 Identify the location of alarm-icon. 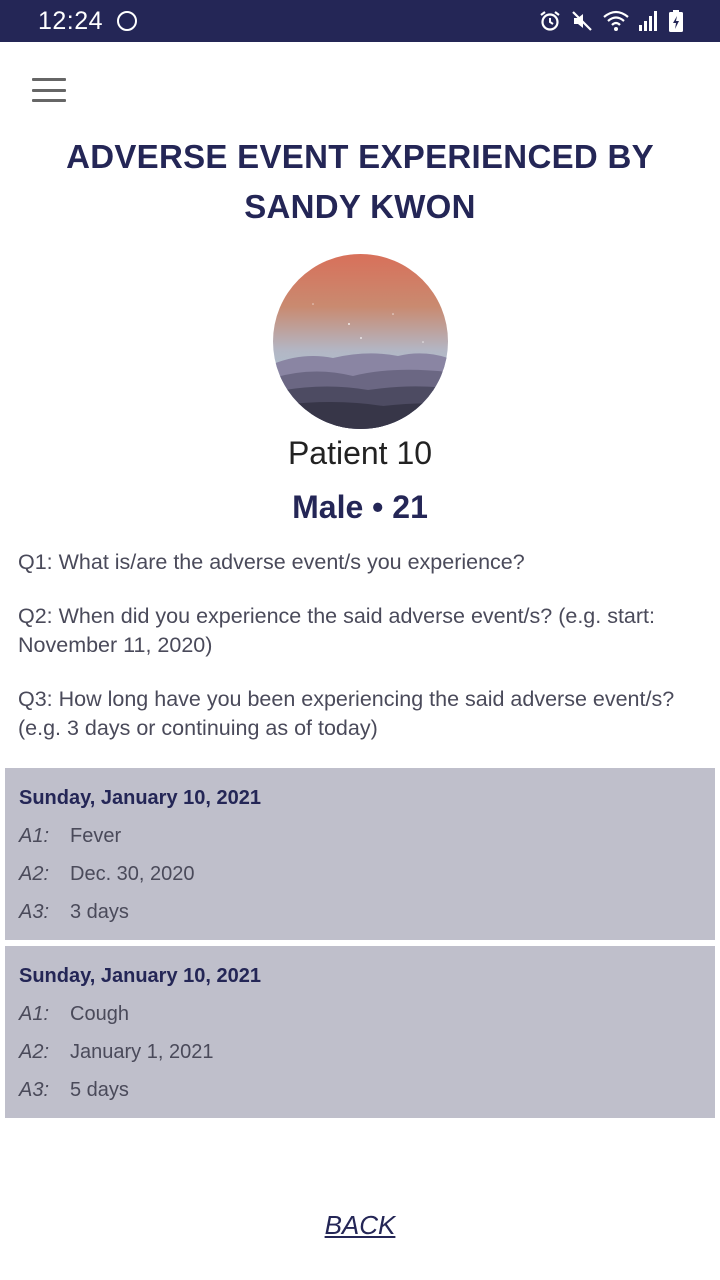
(550, 21).